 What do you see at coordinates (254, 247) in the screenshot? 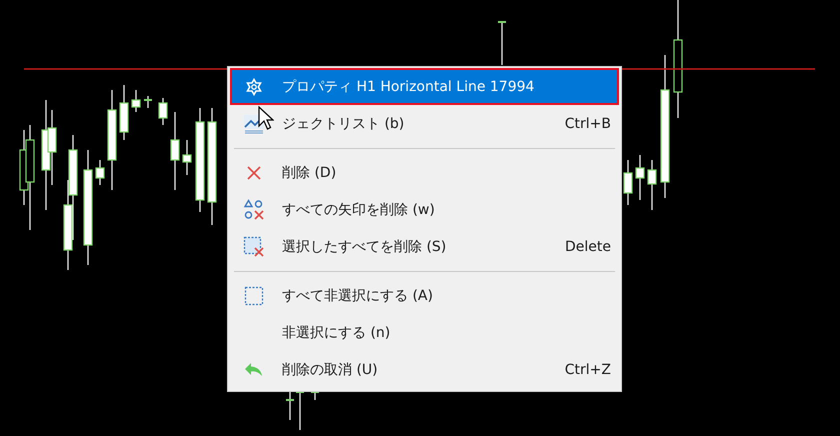
I see `selection-delete-icon` at bounding box center [254, 247].